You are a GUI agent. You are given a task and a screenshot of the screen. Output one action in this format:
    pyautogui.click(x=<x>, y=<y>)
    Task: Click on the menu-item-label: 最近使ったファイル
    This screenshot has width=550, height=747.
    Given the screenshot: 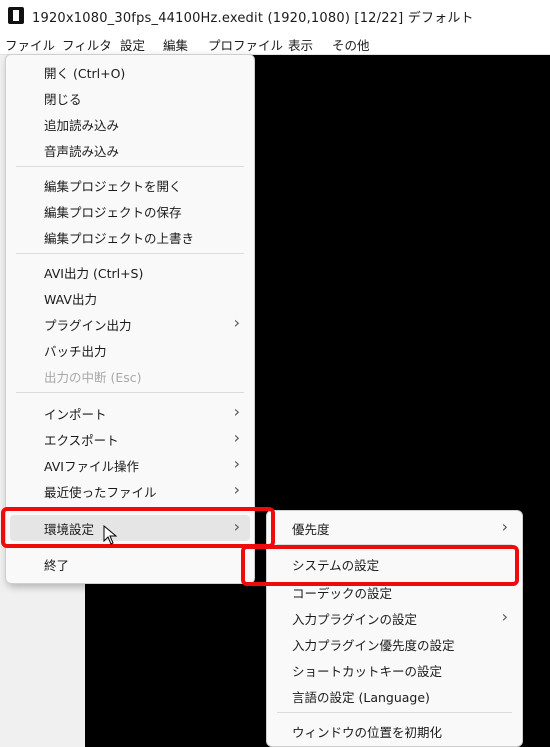 What is the action you would take?
    pyautogui.click(x=100, y=492)
    